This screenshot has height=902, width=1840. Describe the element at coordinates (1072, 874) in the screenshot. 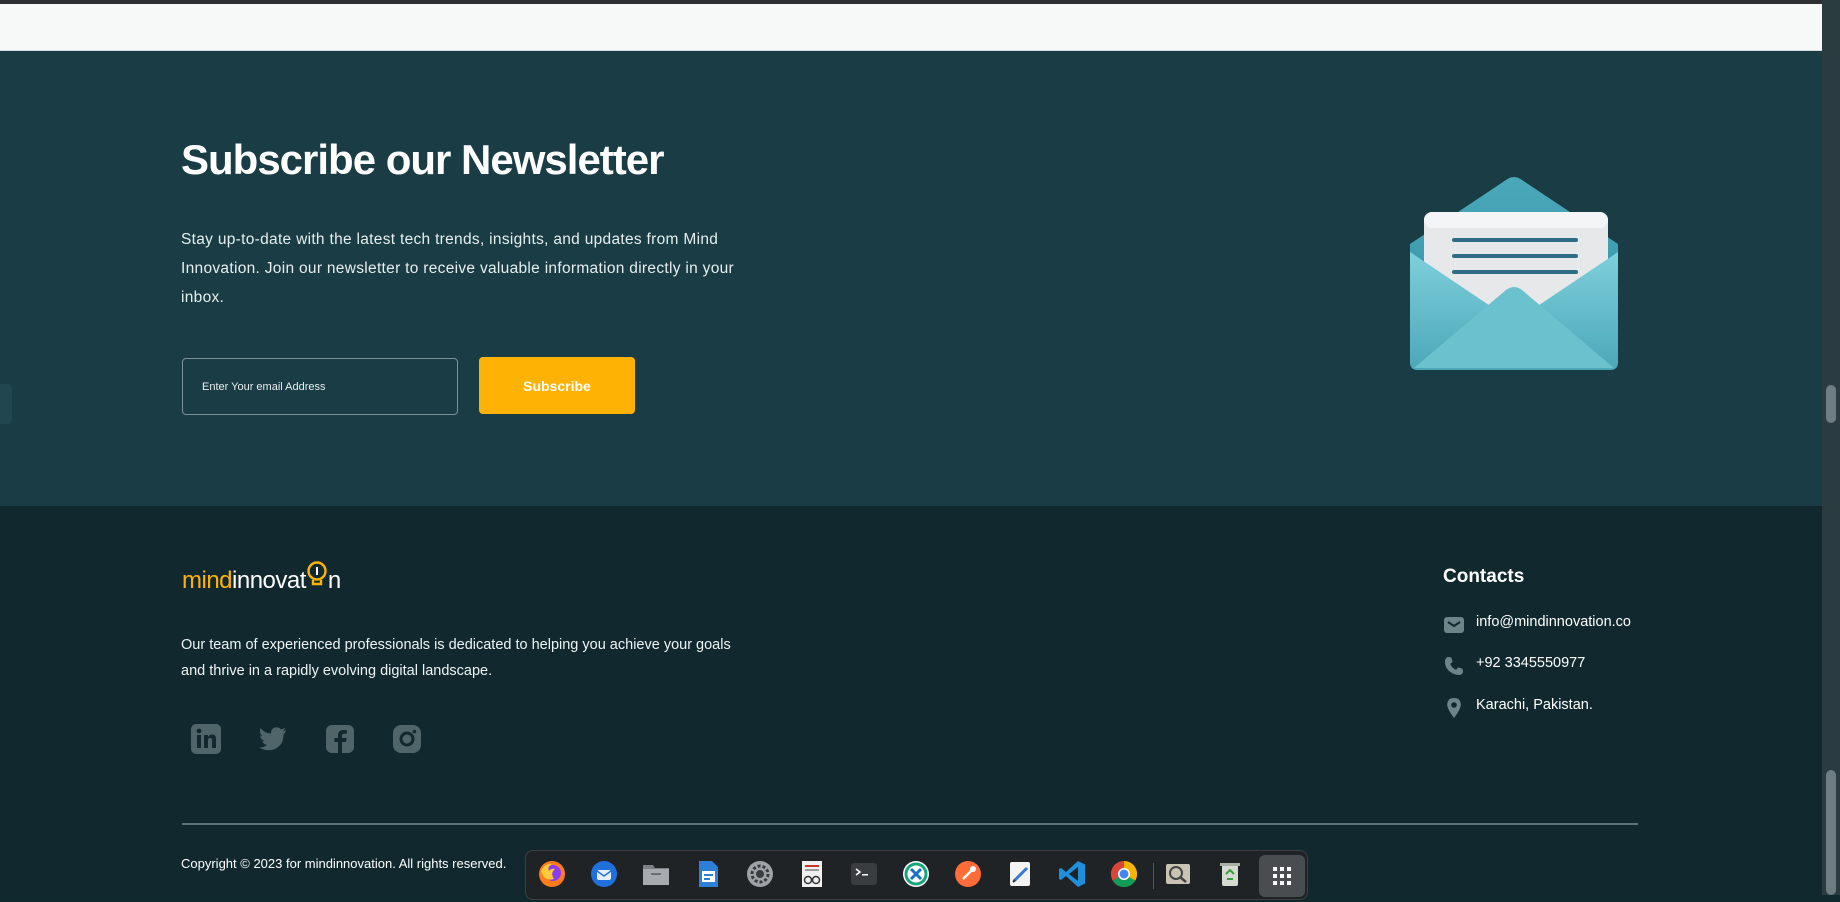

I see `vscode-icon` at that location.